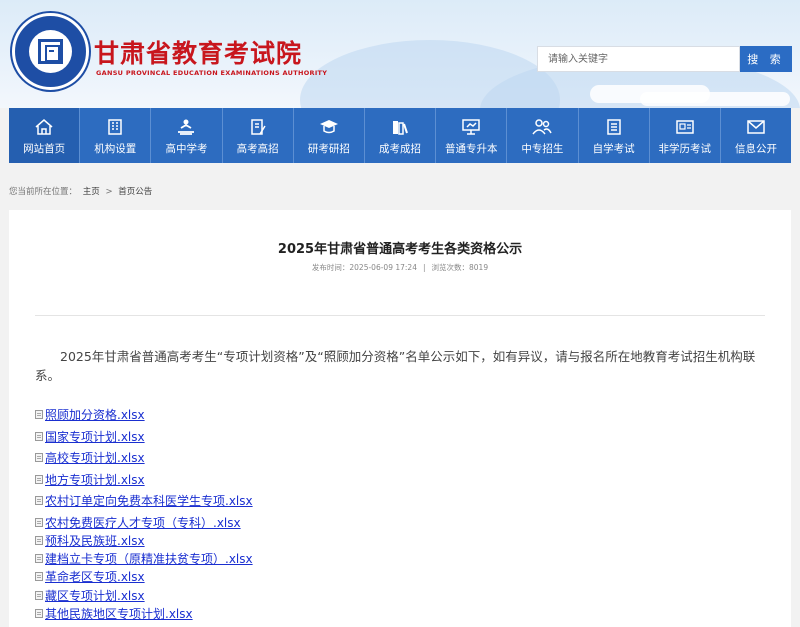 This screenshot has width=800, height=627. What do you see at coordinates (638, 59) in the screenshot?
I see `search-input` at bounding box center [638, 59].